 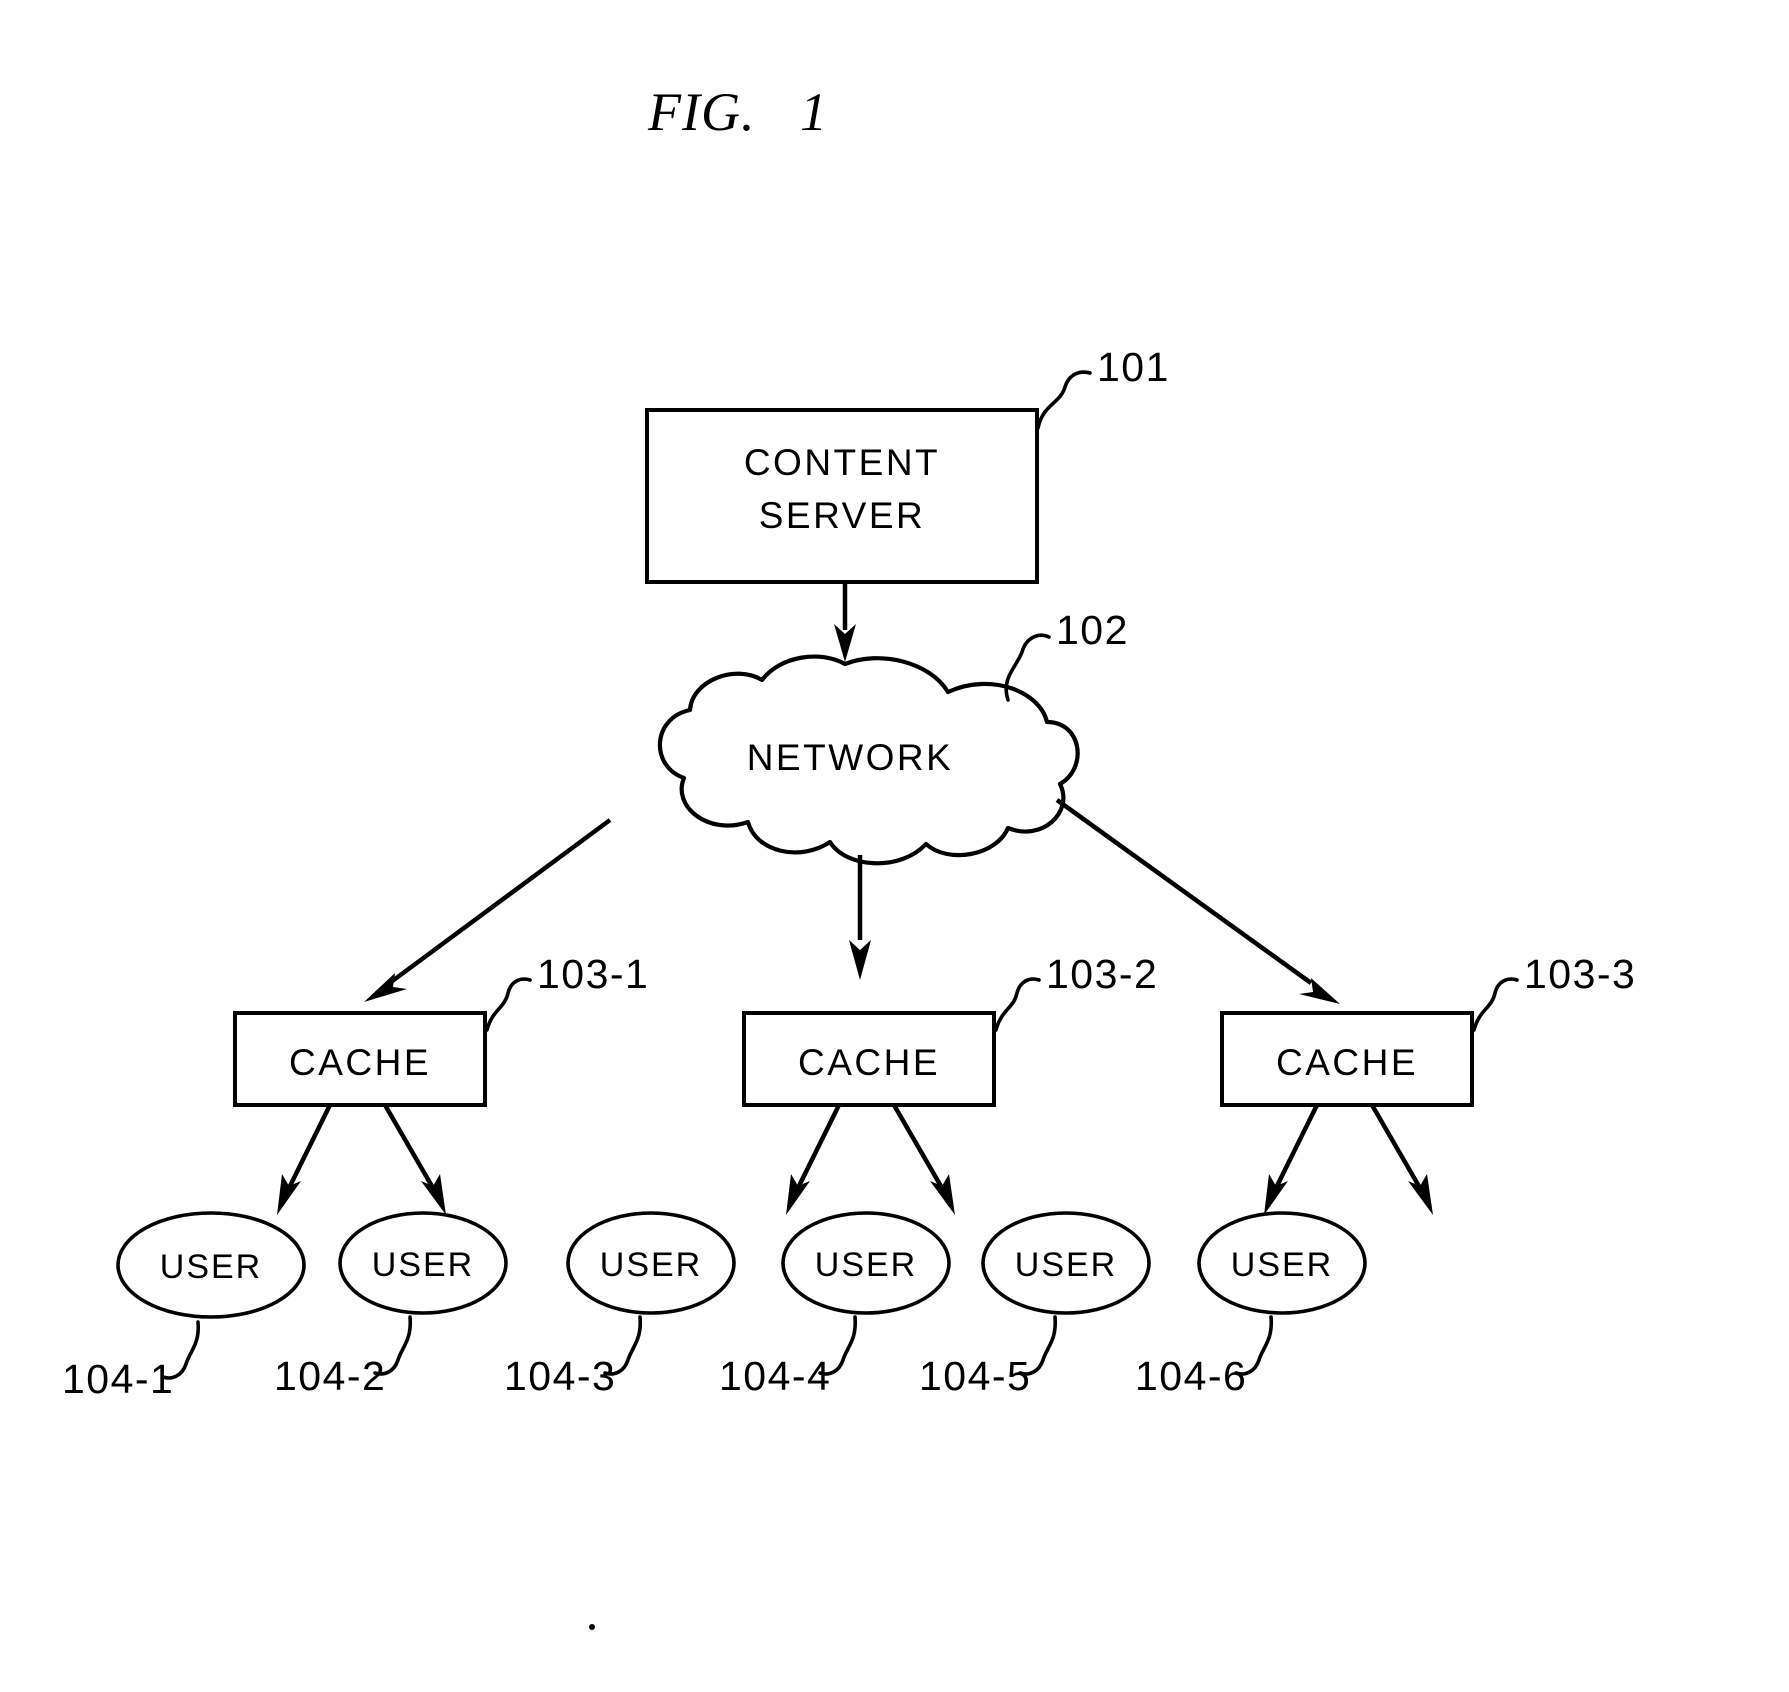 What do you see at coordinates (842, 515) in the screenshot?
I see `content-server-label-line2: SERVER` at bounding box center [842, 515].